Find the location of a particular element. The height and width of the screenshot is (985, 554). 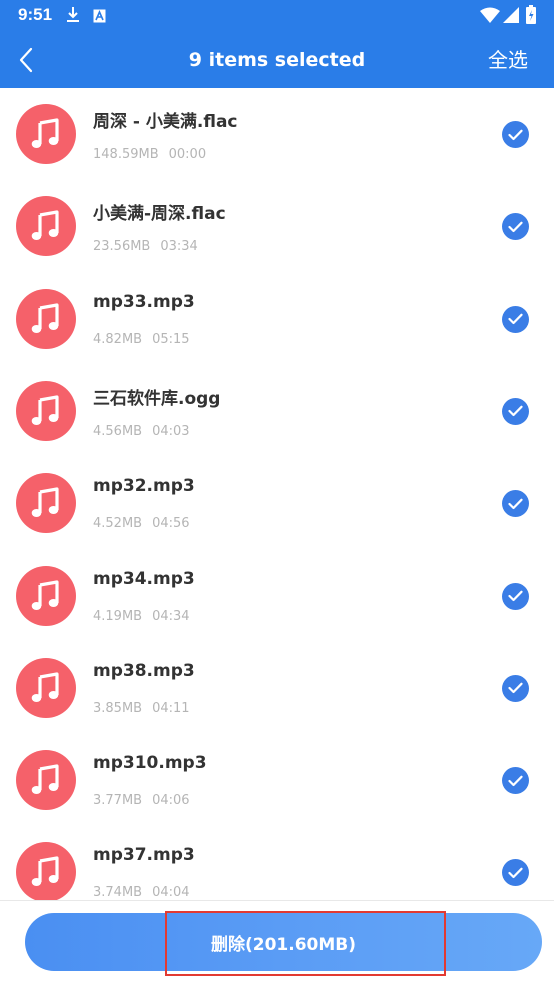

file-meta: 3.77MB 04:06 is located at coordinates (141, 800).